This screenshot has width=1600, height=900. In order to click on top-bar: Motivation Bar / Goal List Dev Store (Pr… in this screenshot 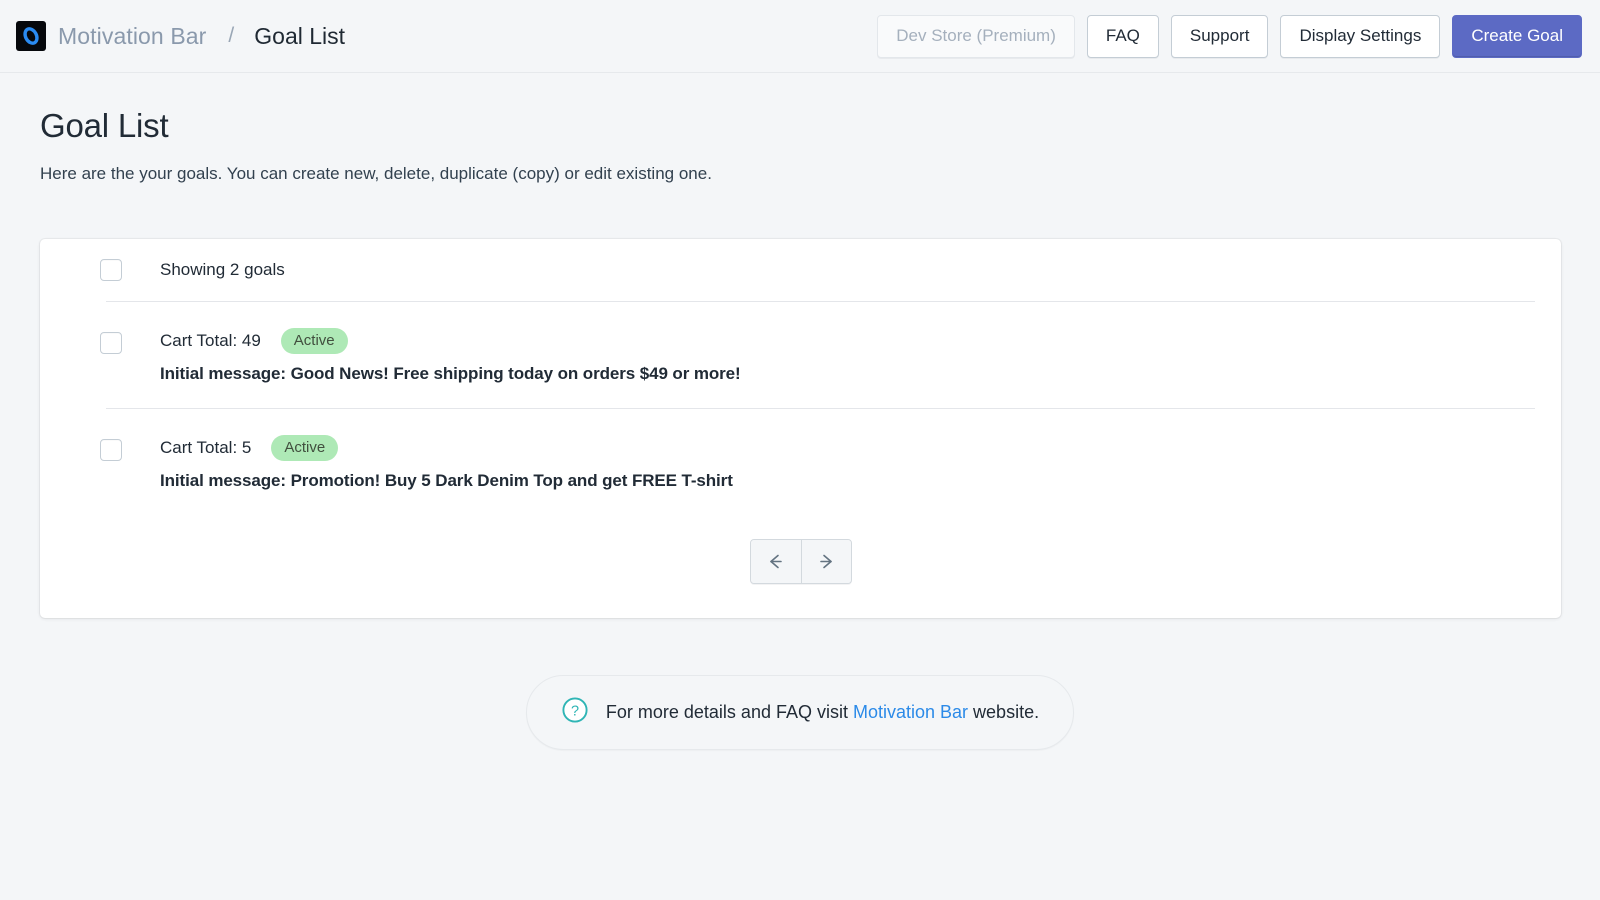, I will do `click(800, 36)`.